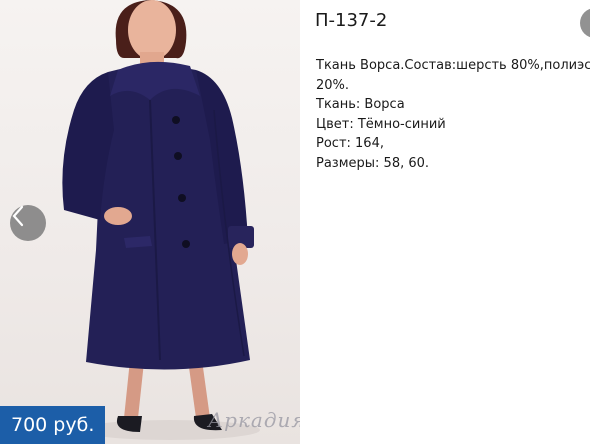 This screenshot has width=590, height=444. Describe the element at coordinates (18, 216) in the screenshot. I see `chevron-left-icon` at that location.